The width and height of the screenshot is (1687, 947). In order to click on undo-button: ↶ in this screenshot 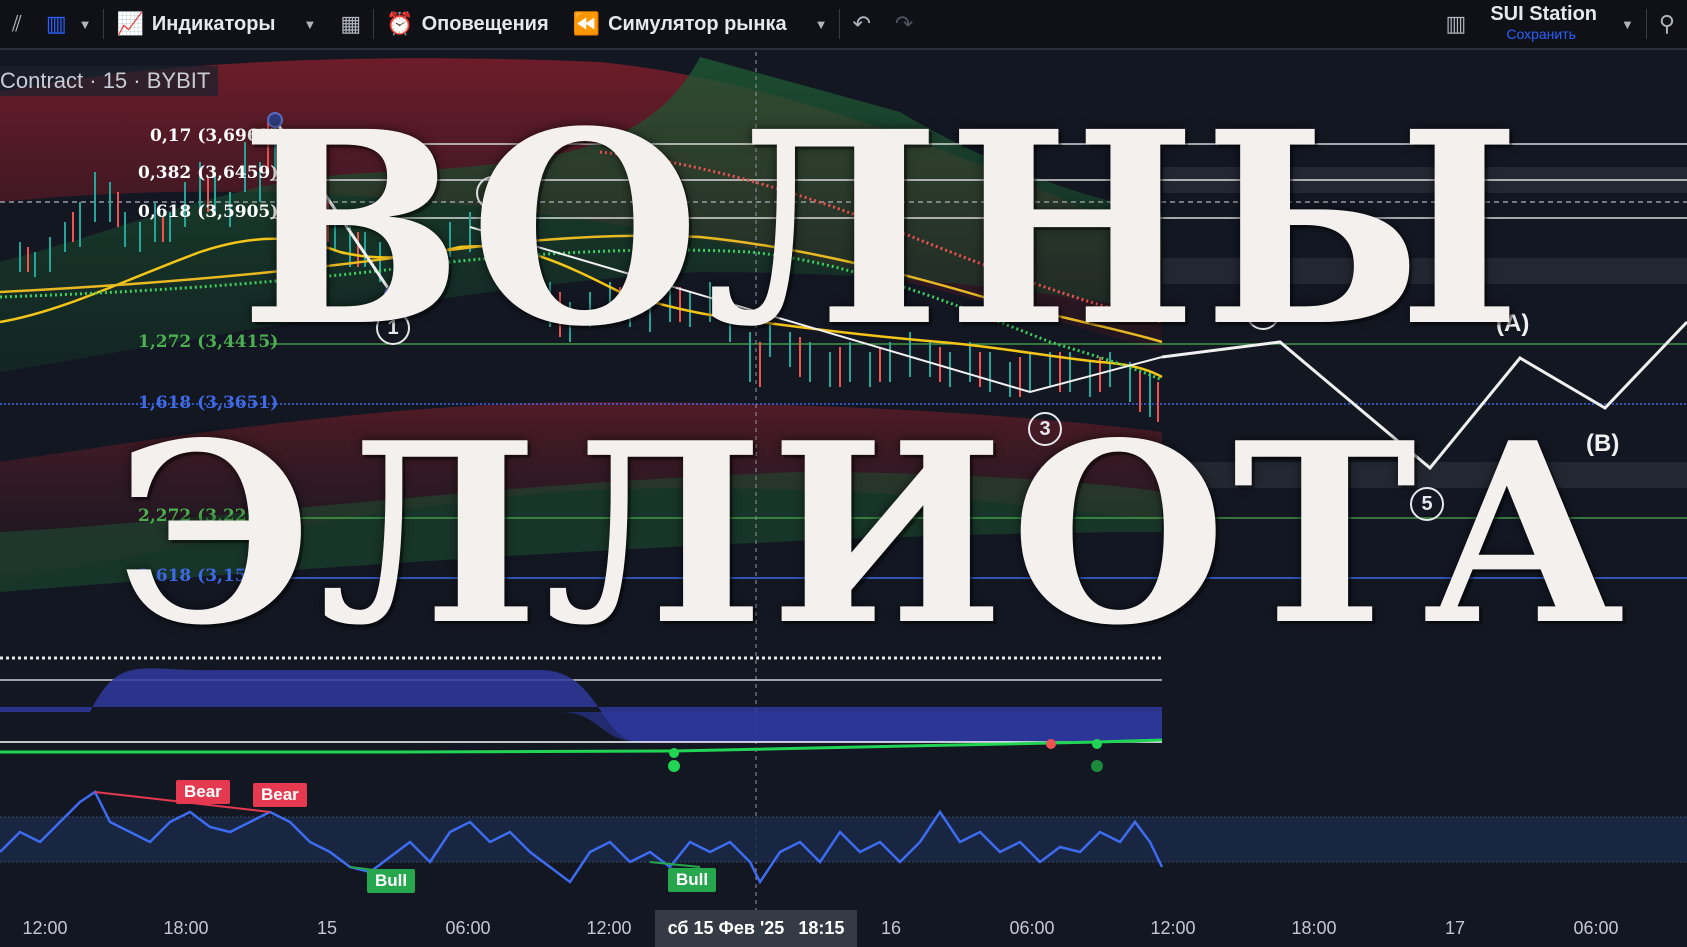, I will do `click(861, 24)`.